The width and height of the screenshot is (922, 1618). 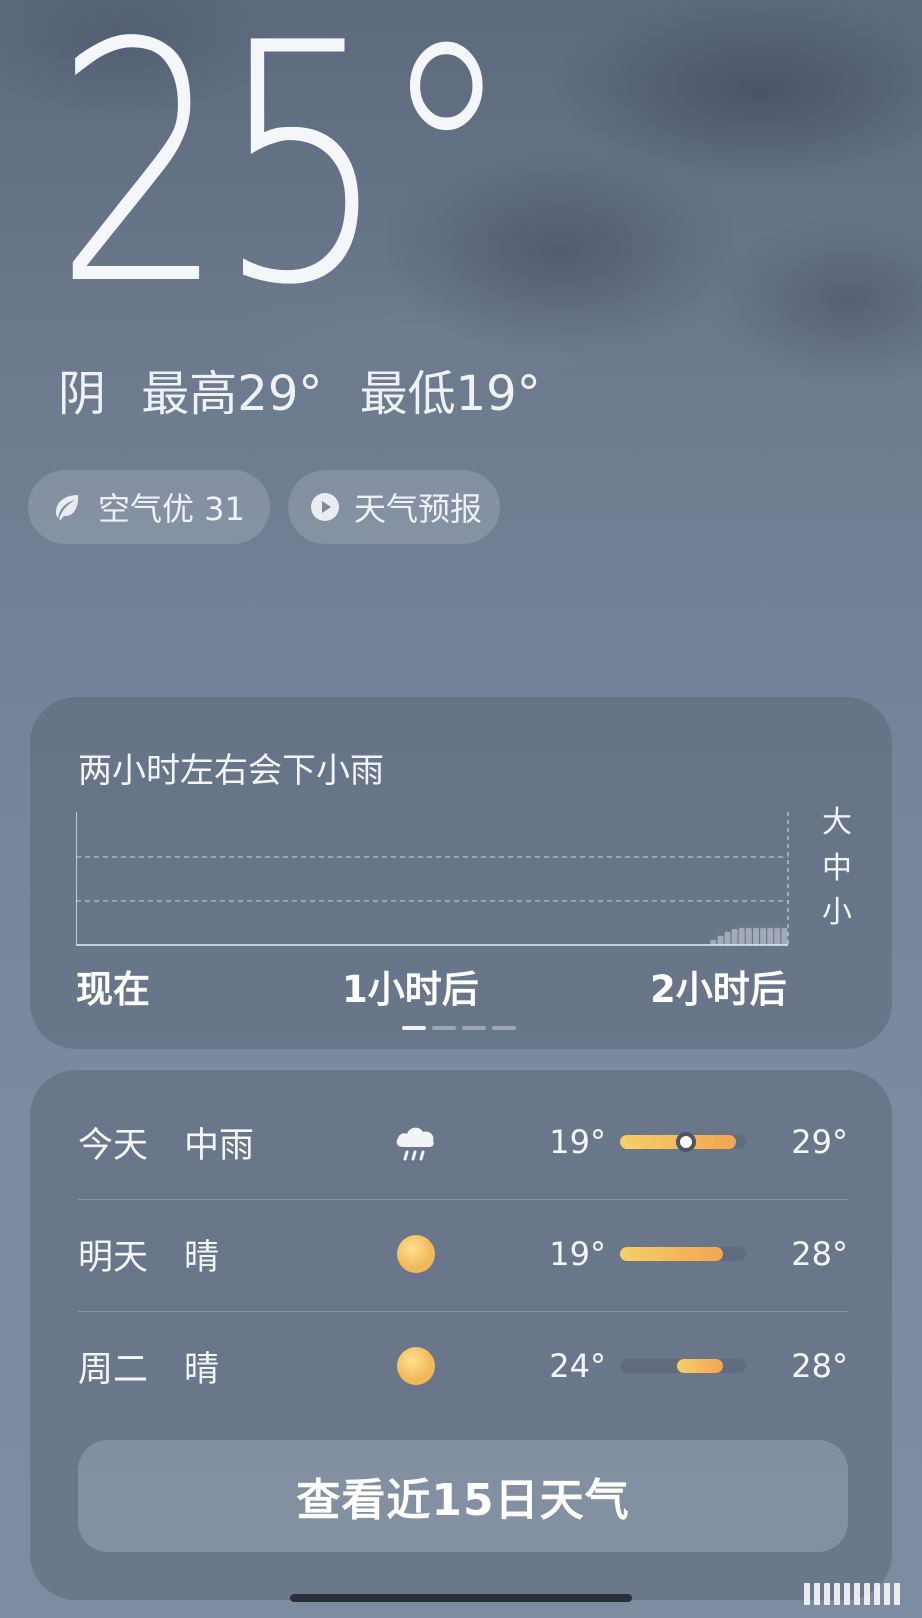 I want to click on level-medium: 中, so click(x=837, y=868).